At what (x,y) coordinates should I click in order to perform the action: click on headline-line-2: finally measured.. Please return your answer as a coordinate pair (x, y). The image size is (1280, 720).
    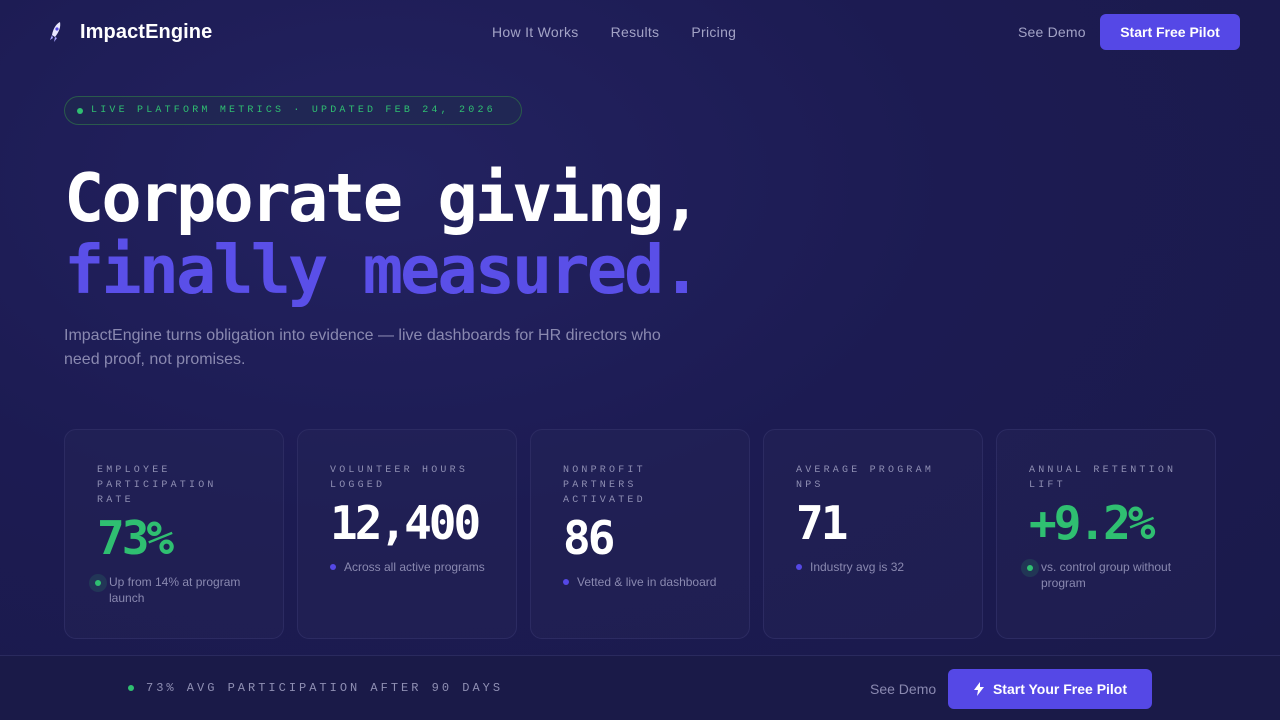
    Looking at the image, I should click on (383, 270).